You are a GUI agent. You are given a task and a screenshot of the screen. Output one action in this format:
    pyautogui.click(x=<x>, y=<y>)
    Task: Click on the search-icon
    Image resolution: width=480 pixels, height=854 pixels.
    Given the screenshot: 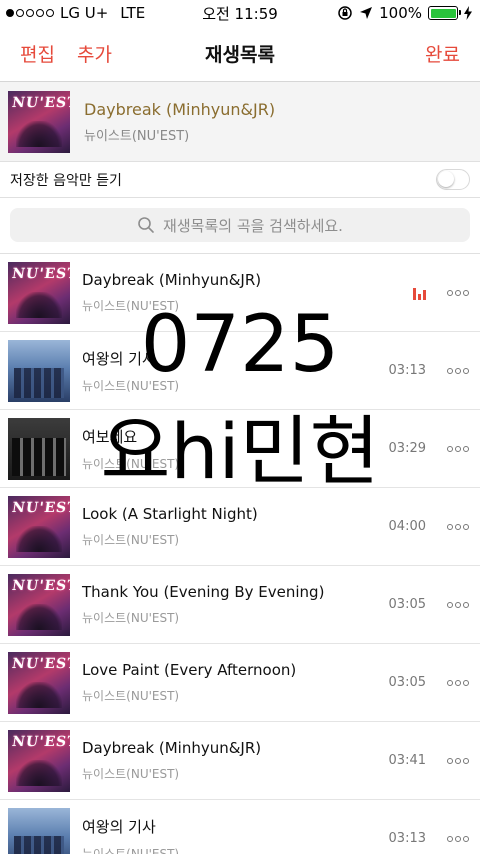 What is the action you would take?
    pyautogui.click(x=146, y=225)
    